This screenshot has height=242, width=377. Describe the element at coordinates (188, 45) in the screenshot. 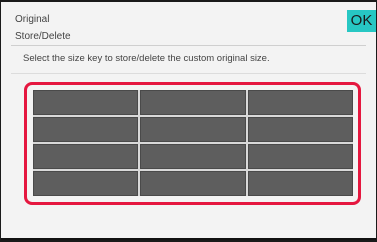

I see `header-divider` at that location.